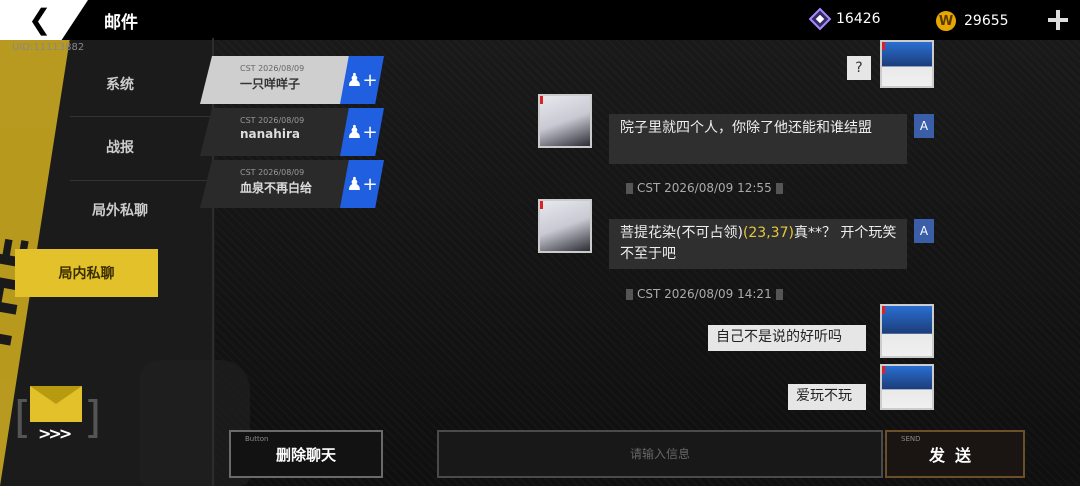 The image size is (1080, 486). Describe the element at coordinates (86, 273) in the screenshot. I see `sidebar-item-internal-chat: 局内私聊` at that location.